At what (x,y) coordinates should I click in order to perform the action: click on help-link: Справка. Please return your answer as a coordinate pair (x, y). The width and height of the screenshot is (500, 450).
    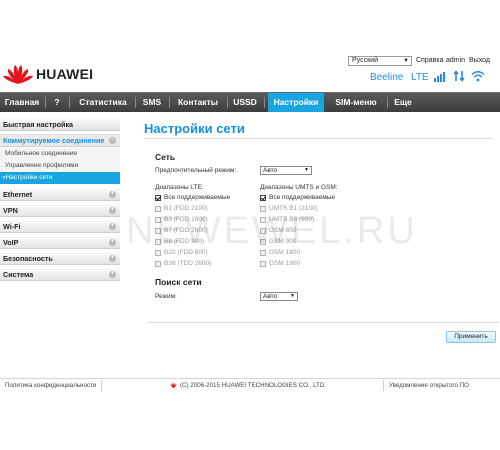
    Looking at the image, I should click on (429, 61).